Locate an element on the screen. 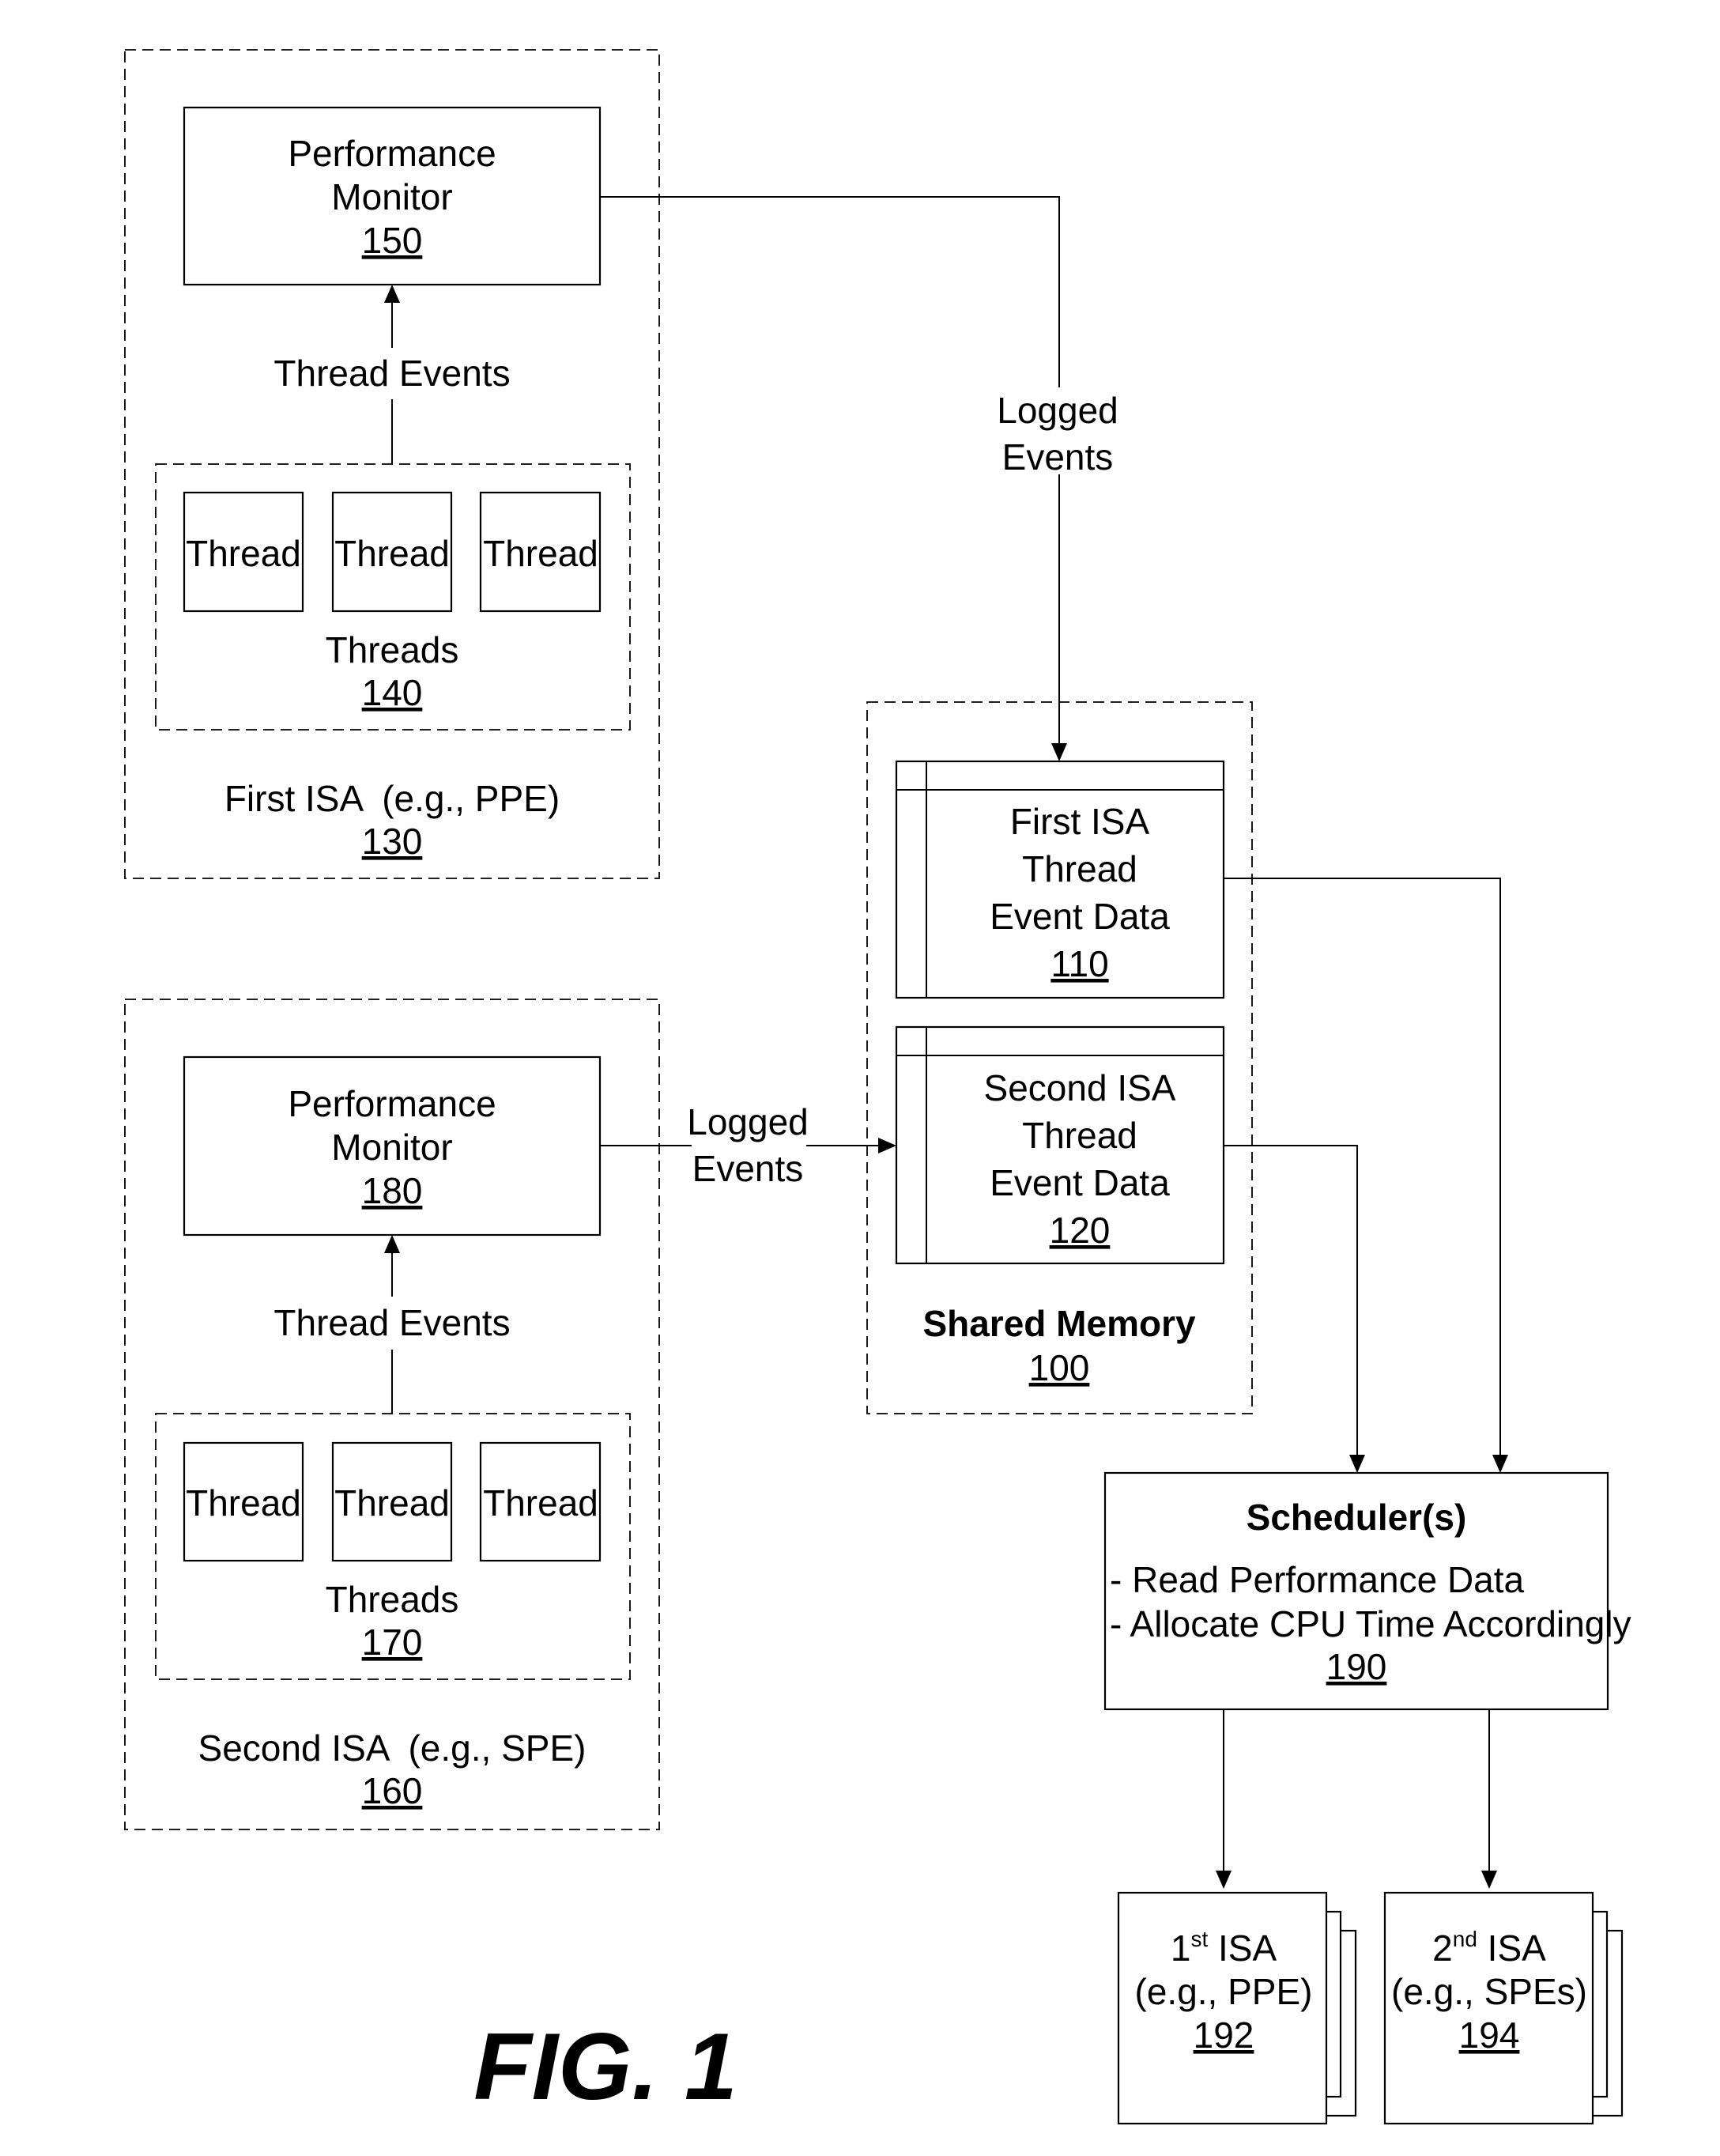 This screenshot has height=2156, width=1720. shared-memory-title: Shared Memory is located at coordinates (1059, 1324).